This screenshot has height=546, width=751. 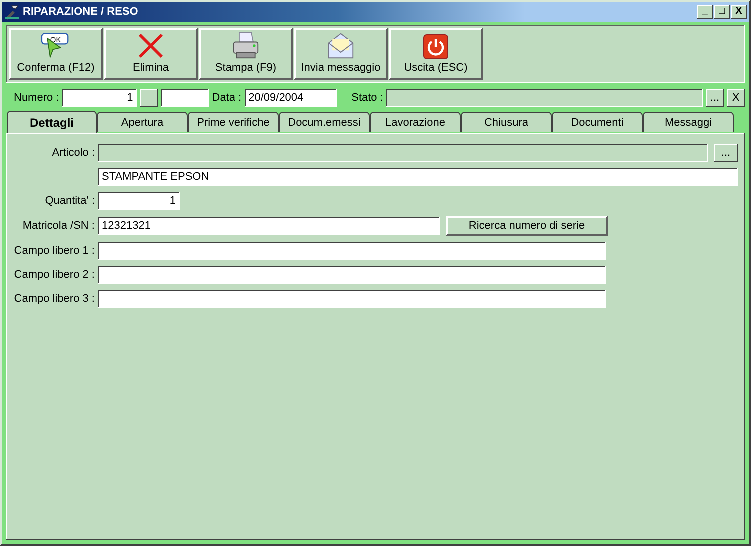 I want to click on campo-label: Campo libero 3 :, so click(x=54, y=299).